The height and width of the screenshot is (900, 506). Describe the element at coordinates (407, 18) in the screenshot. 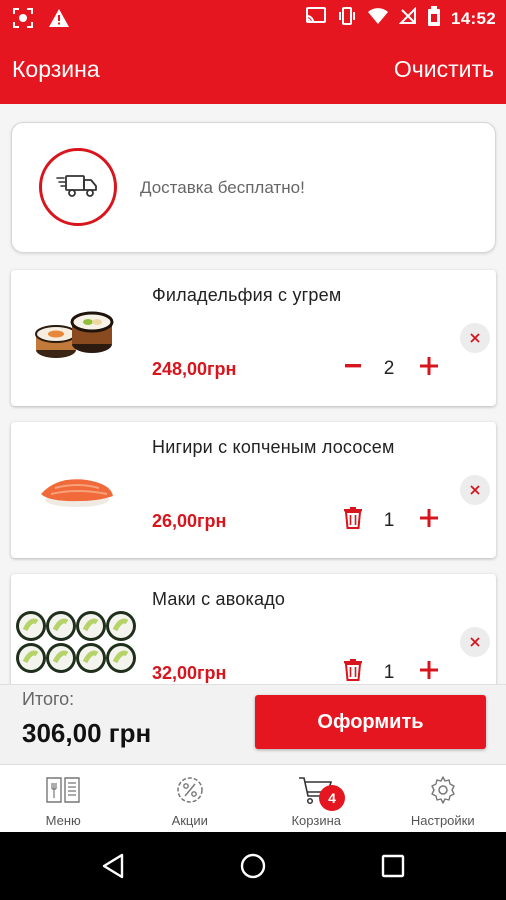

I see `no-signal-icon` at that location.